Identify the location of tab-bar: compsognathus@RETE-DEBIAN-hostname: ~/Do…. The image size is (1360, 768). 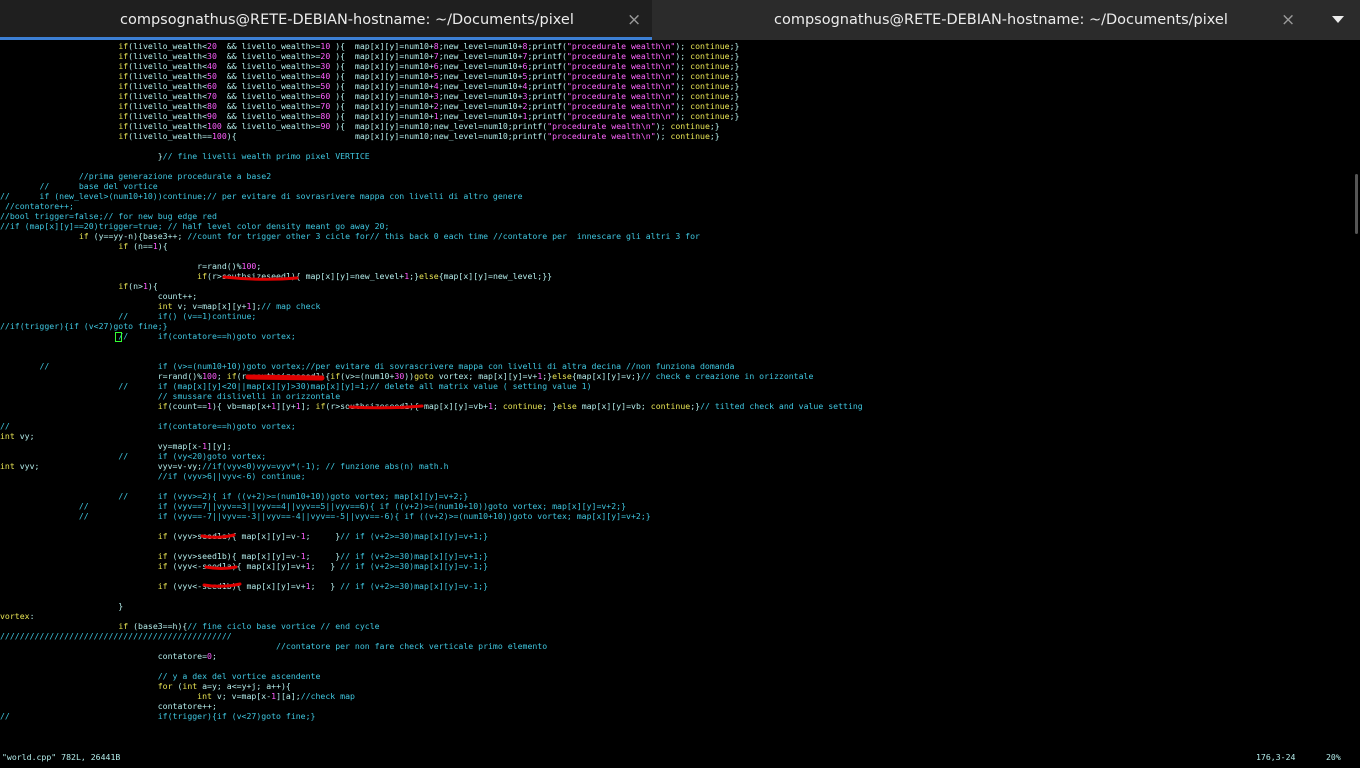
(680, 20).